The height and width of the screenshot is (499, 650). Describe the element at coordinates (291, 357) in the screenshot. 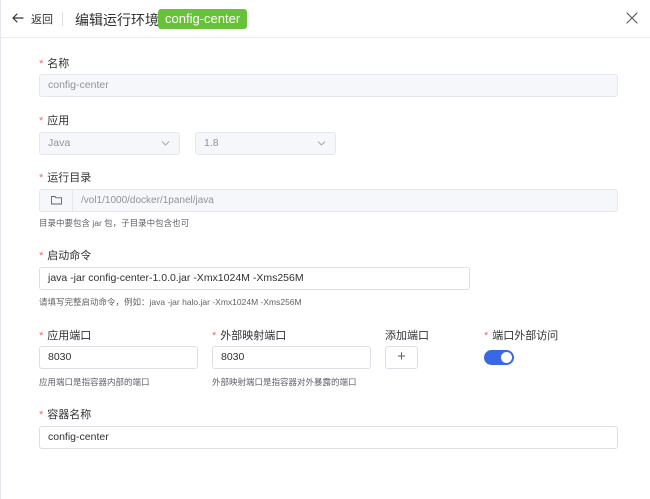

I see `external-port-input: 8030` at that location.